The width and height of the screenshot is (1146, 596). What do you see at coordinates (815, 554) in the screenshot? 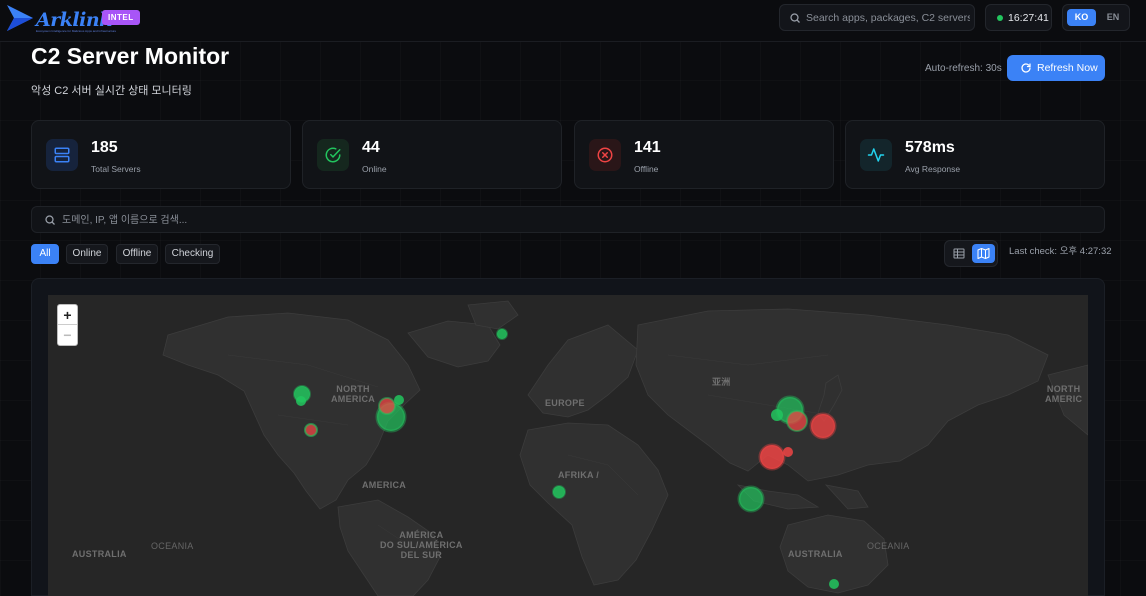
I see `map-label-australia-east: AUSTRALIA` at bounding box center [815, 554].